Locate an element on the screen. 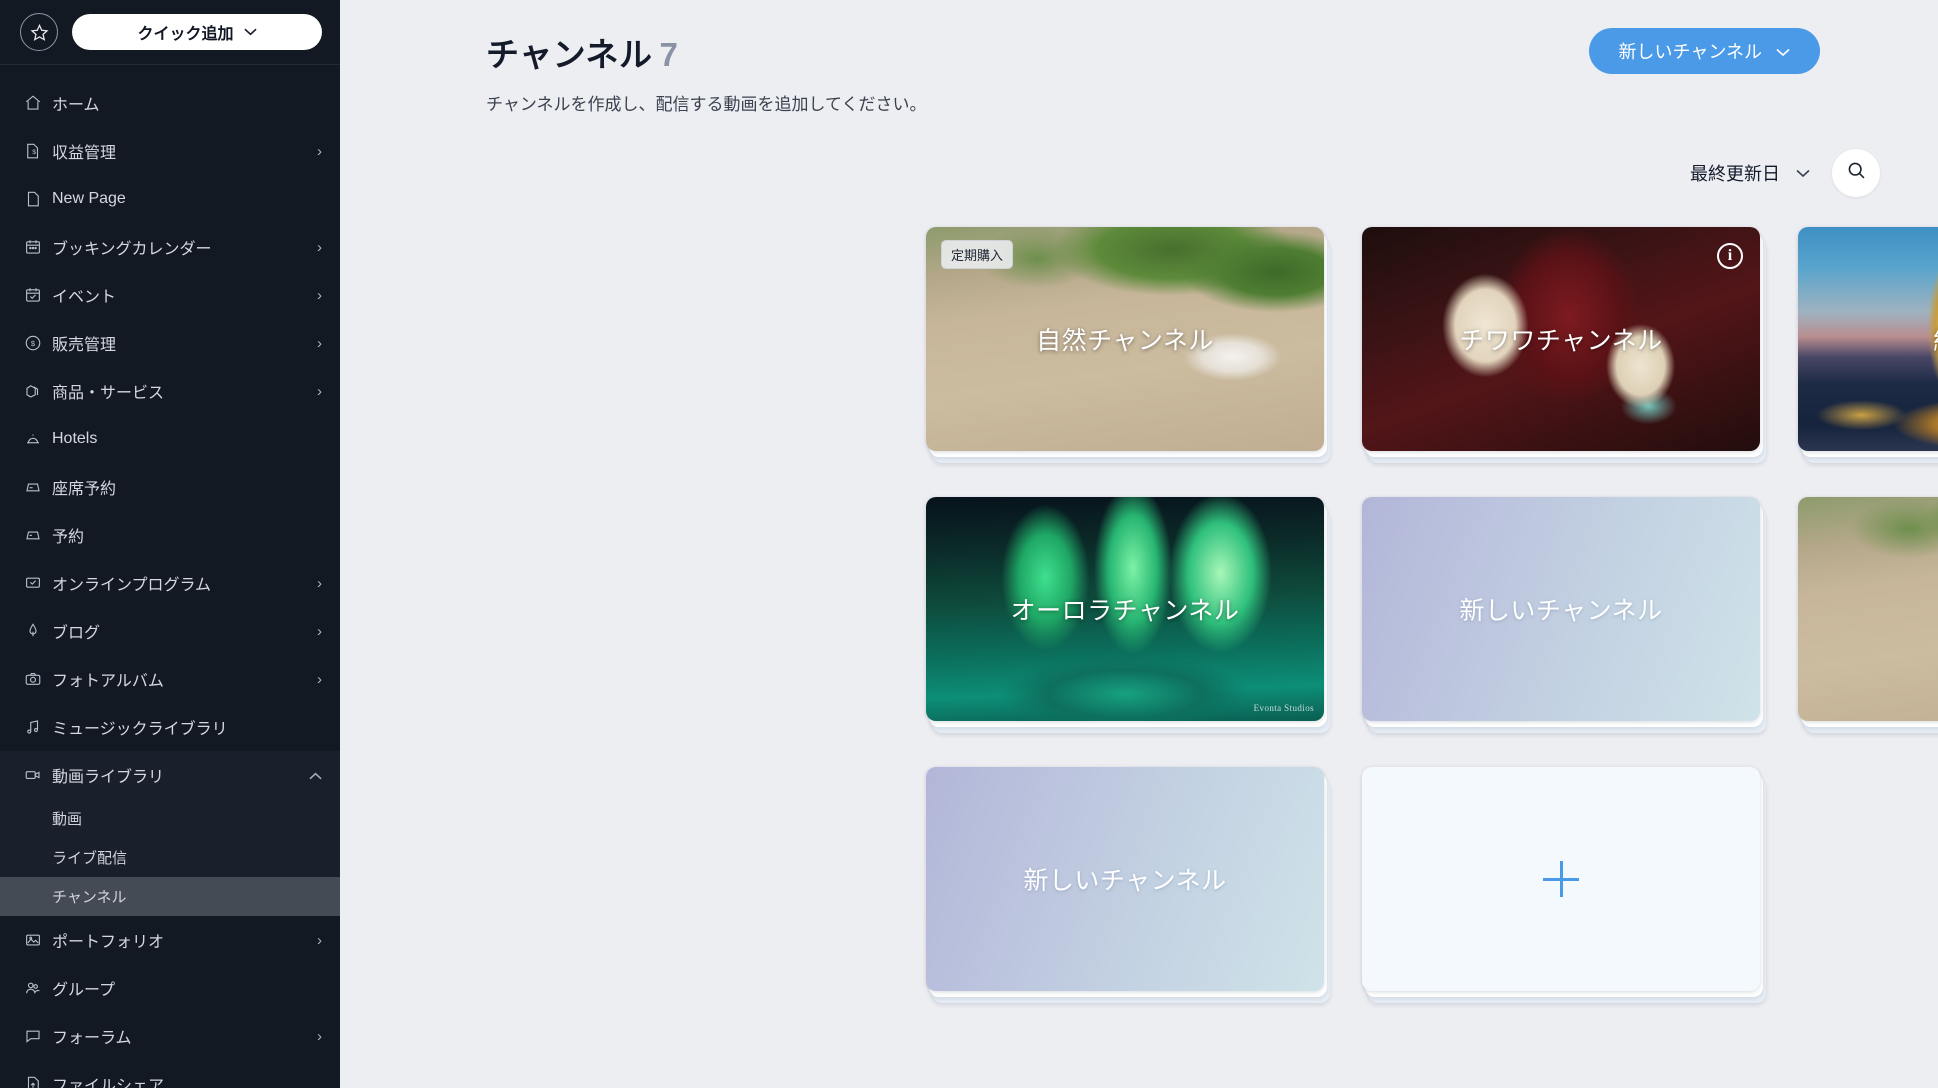 Image resolution: width=1938 pixels, height=1088 pixels. quick-add-button: クイック追加 is located at coordinates (197, 32).